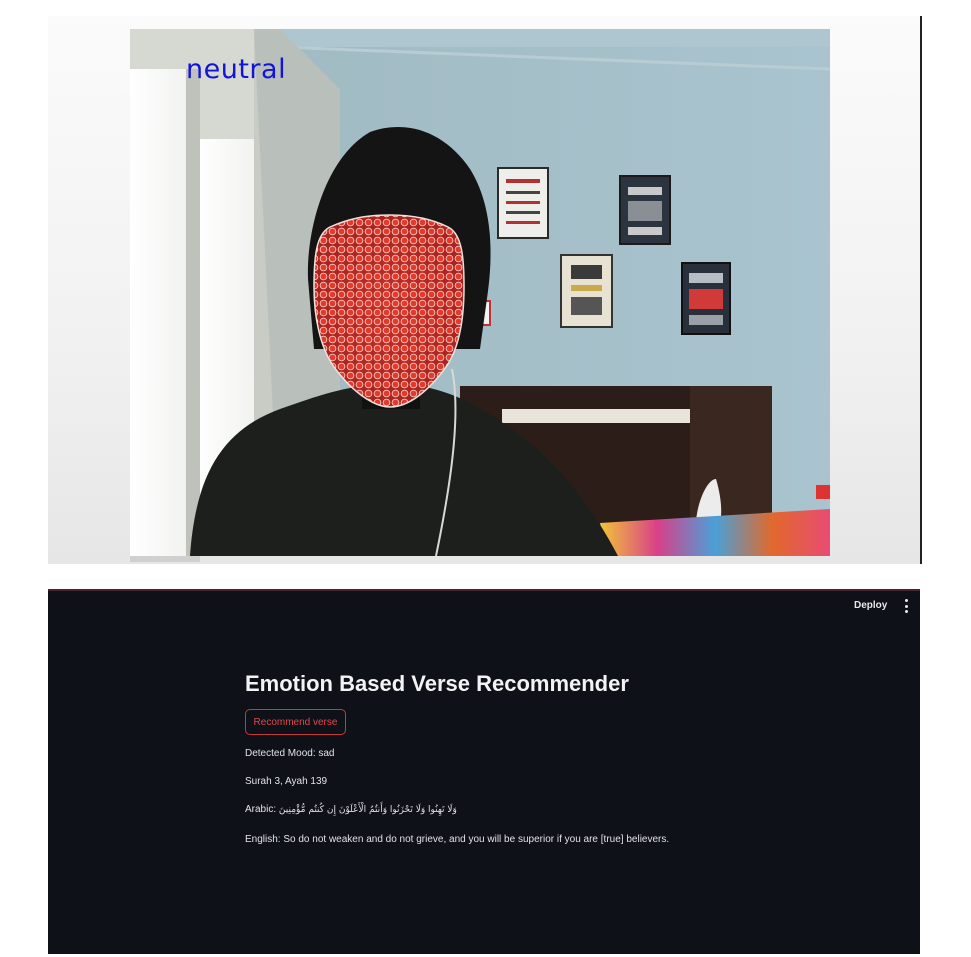  I want to click on arabic-label: Arabic:, so click(261, 809).